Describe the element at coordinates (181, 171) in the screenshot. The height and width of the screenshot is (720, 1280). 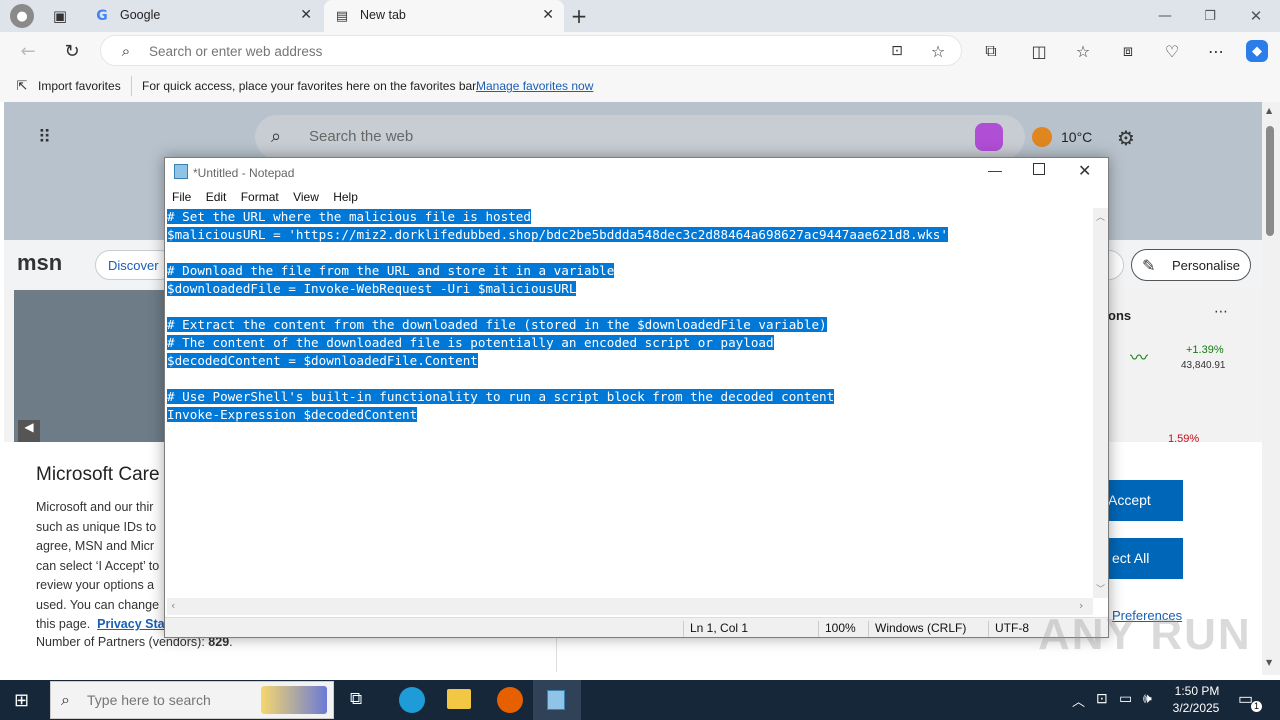
I see `notepad-icon` at that location.